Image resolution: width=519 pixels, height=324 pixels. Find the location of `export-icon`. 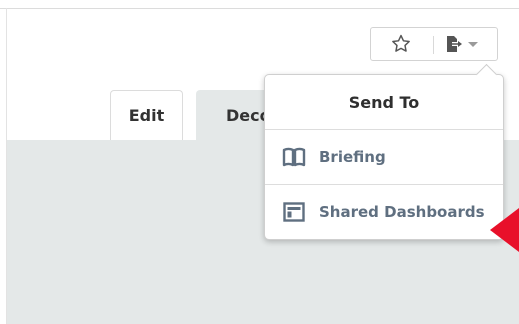

export-icon is located at coordinates (454, 44).